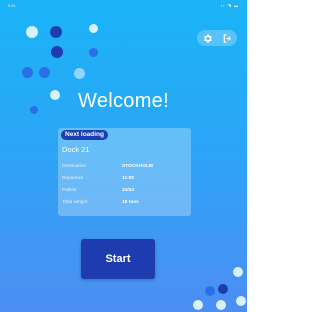 The height and width of the screenshot is (312, 320). Describe the element at coordinates (128, 190) in the screenshot. I see `detail-value: 33/33` at that location.